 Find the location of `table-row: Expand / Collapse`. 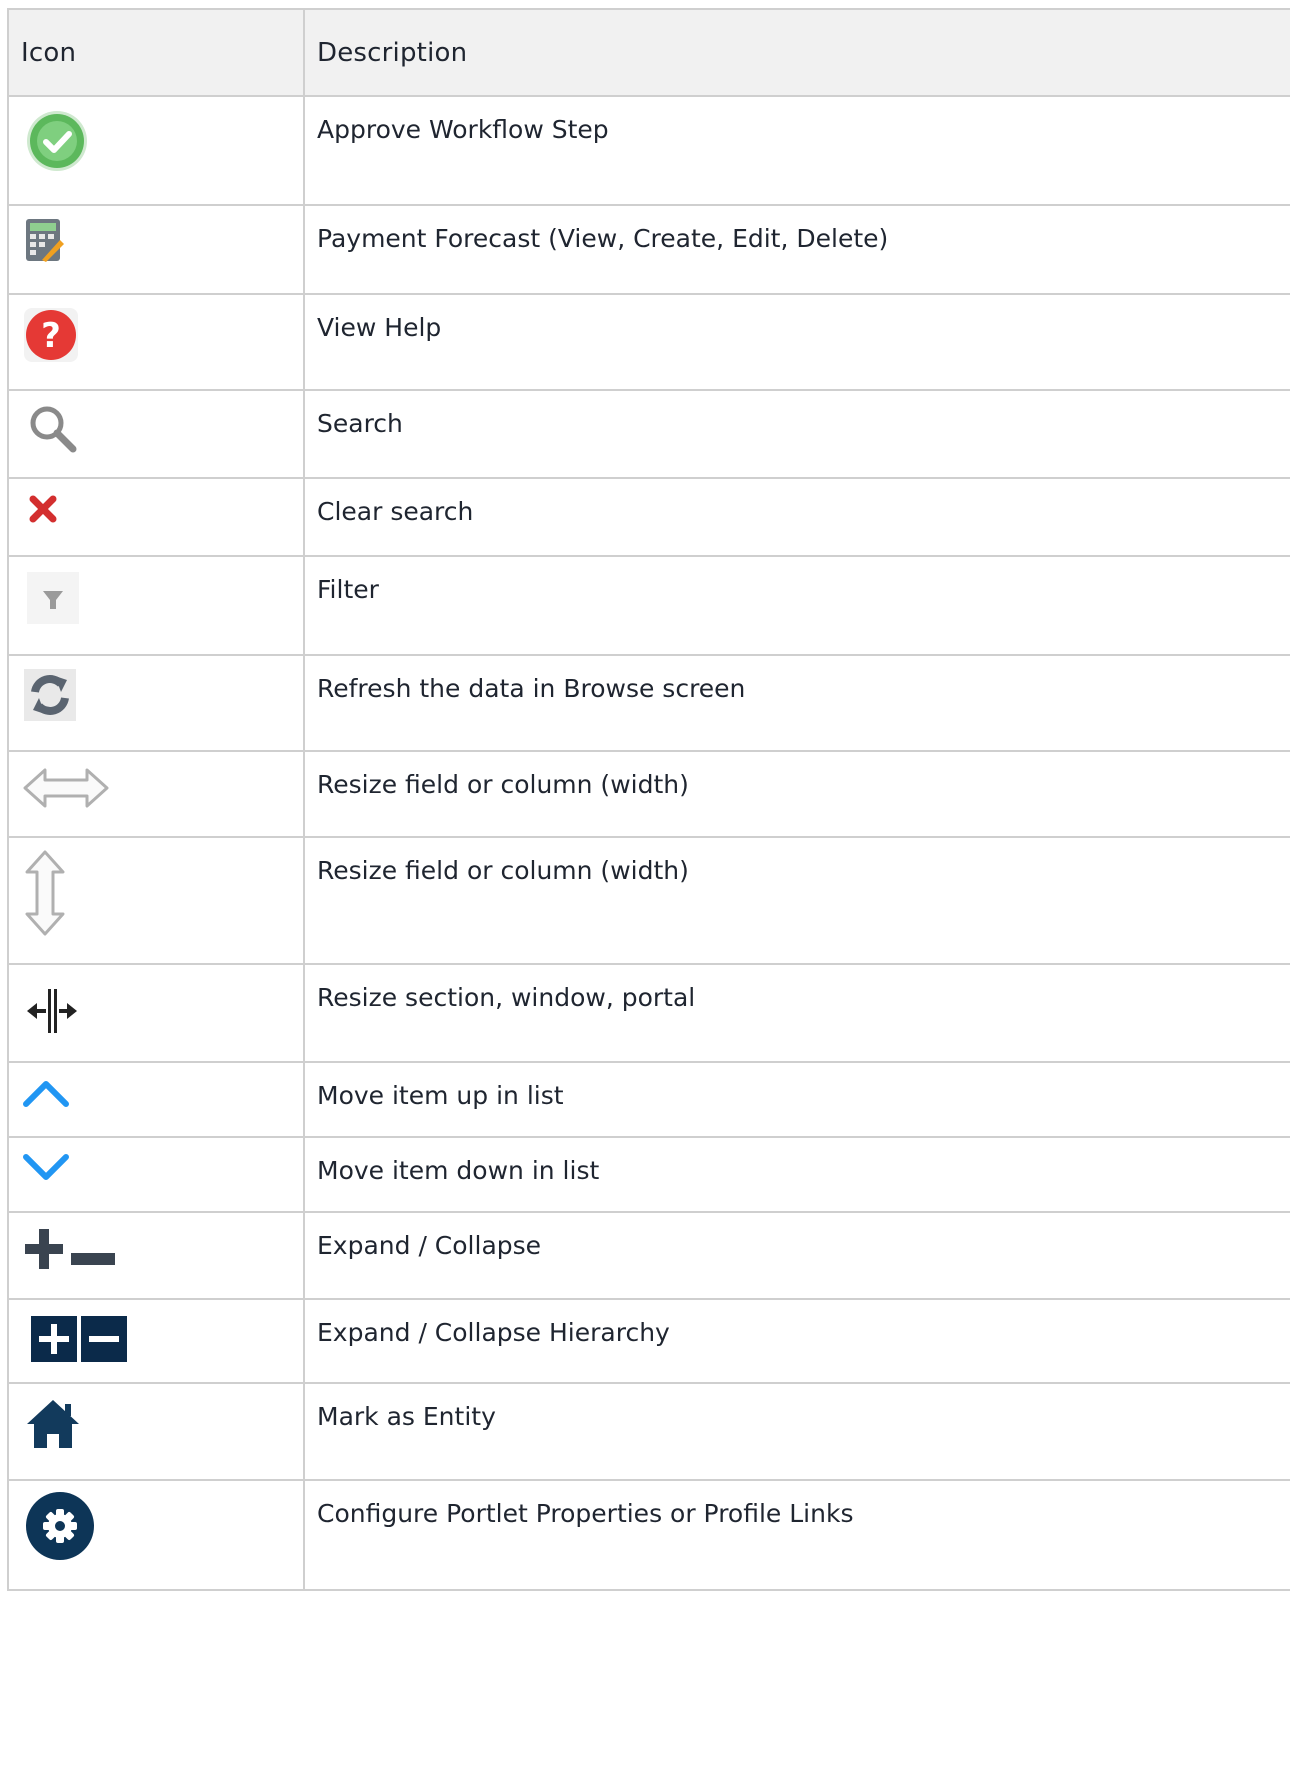

table-row: Expand / Collapse is located at coordinates (648, 1255).